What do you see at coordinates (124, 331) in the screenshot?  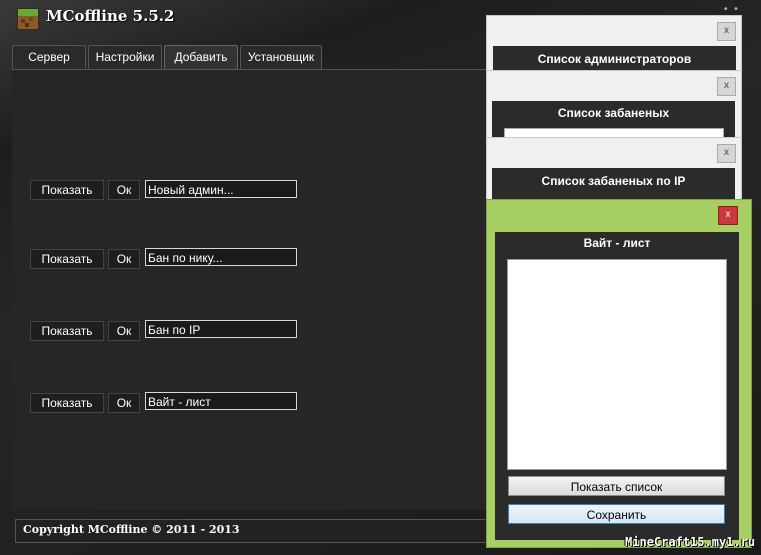 I see `ban-ip-ok-button: Ок` at bounding box center [124, 331].